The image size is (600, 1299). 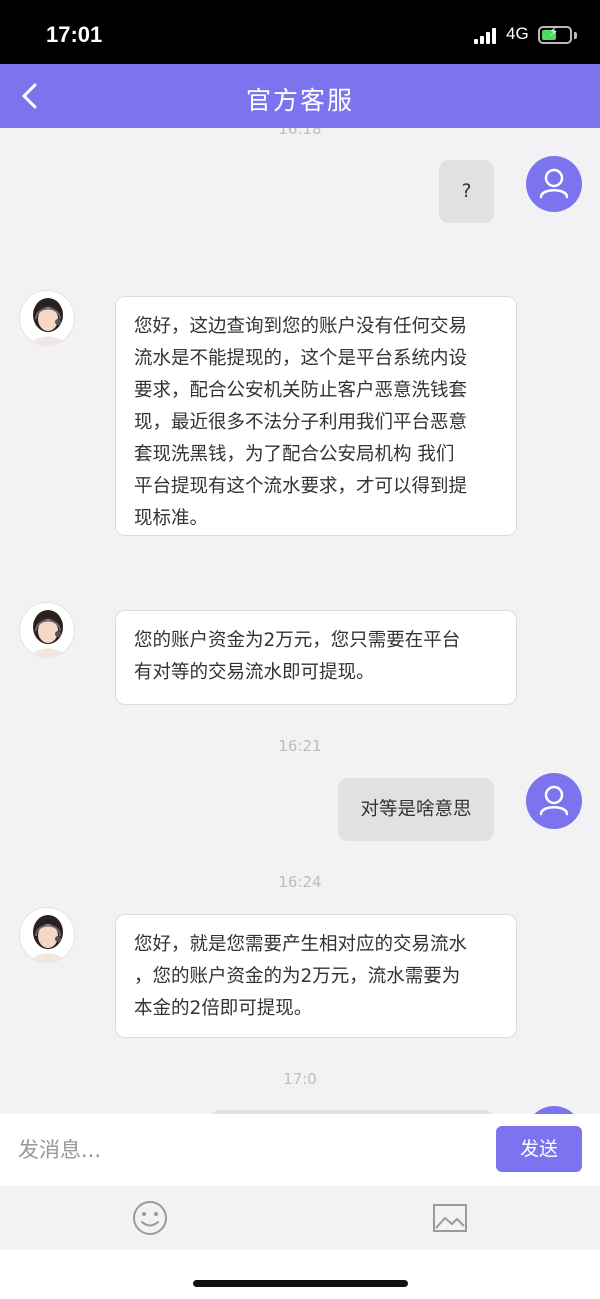 I want to click on message-line: 您好，这边查询到您的账户没有任何交易, so click(x=301, y=326).